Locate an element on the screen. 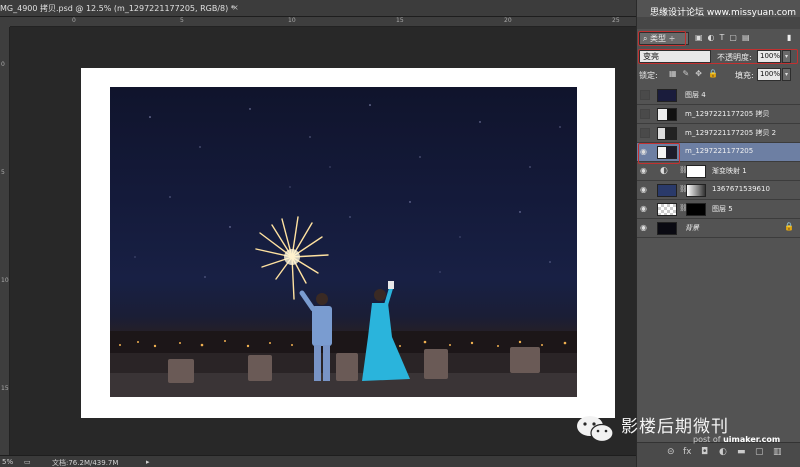 This screenshot has height=467, width=800. filter-icons: ▣◐T▢▤ is located at coordinates (725, 37).